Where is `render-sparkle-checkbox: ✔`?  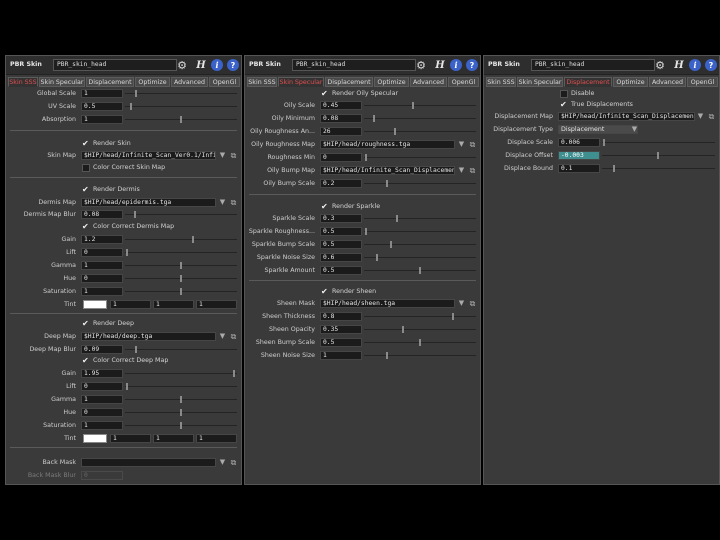
render-sparkle-checkbox: ✔ is located at coordinates (325, 207).